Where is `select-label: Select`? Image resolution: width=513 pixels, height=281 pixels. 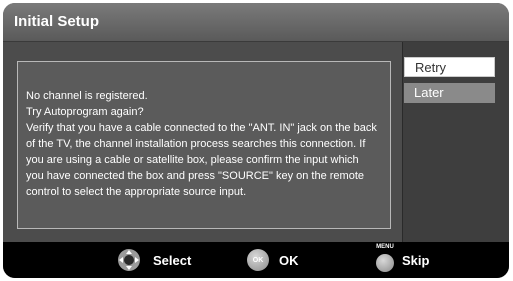 select-label: Select is located at coordinates (172, 260).